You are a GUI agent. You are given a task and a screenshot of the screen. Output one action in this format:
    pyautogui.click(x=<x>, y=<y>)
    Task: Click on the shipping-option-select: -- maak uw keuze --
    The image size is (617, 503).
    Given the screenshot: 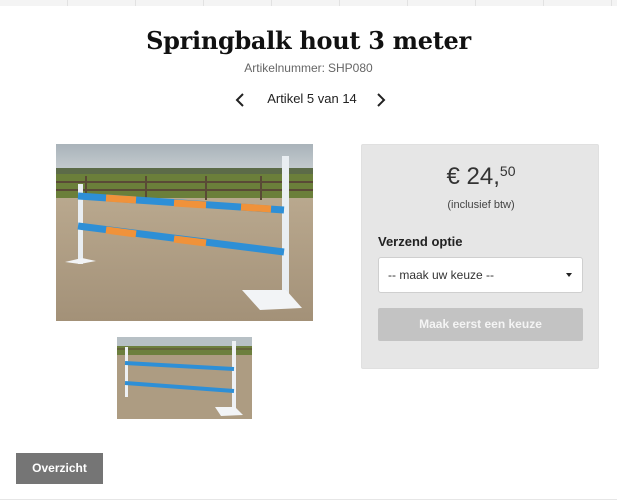 What is the action you would take?
    pyautogui.click(x=480, y=275)
    